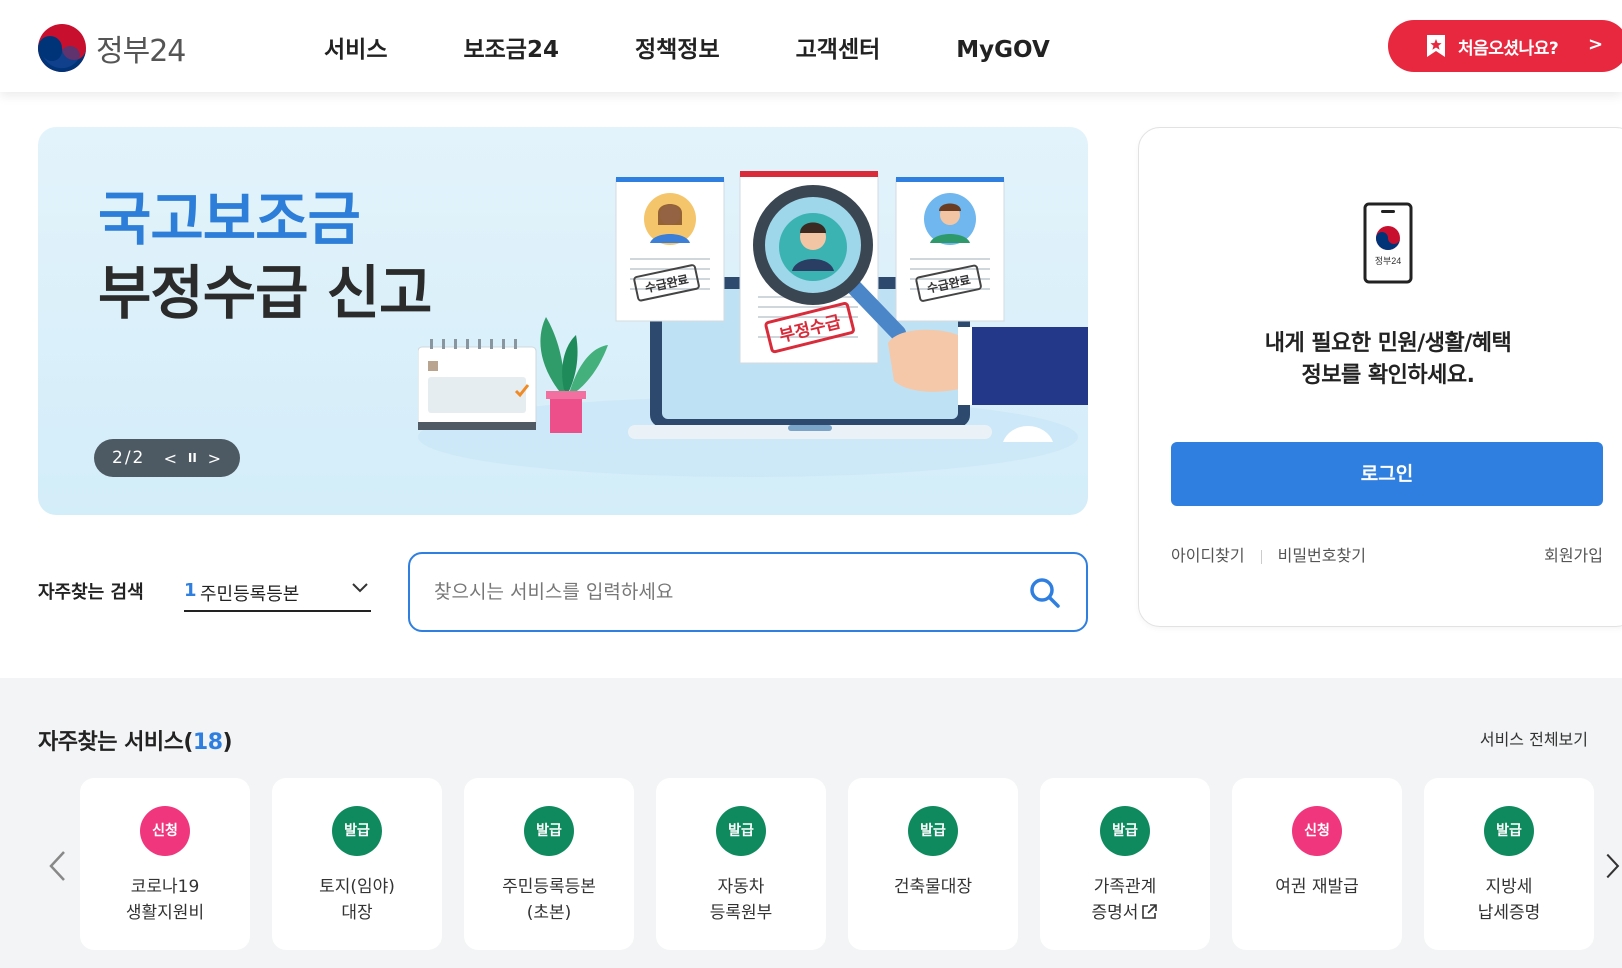  I want to click on phone-app-icon: 정부24, so click(1388, 243).